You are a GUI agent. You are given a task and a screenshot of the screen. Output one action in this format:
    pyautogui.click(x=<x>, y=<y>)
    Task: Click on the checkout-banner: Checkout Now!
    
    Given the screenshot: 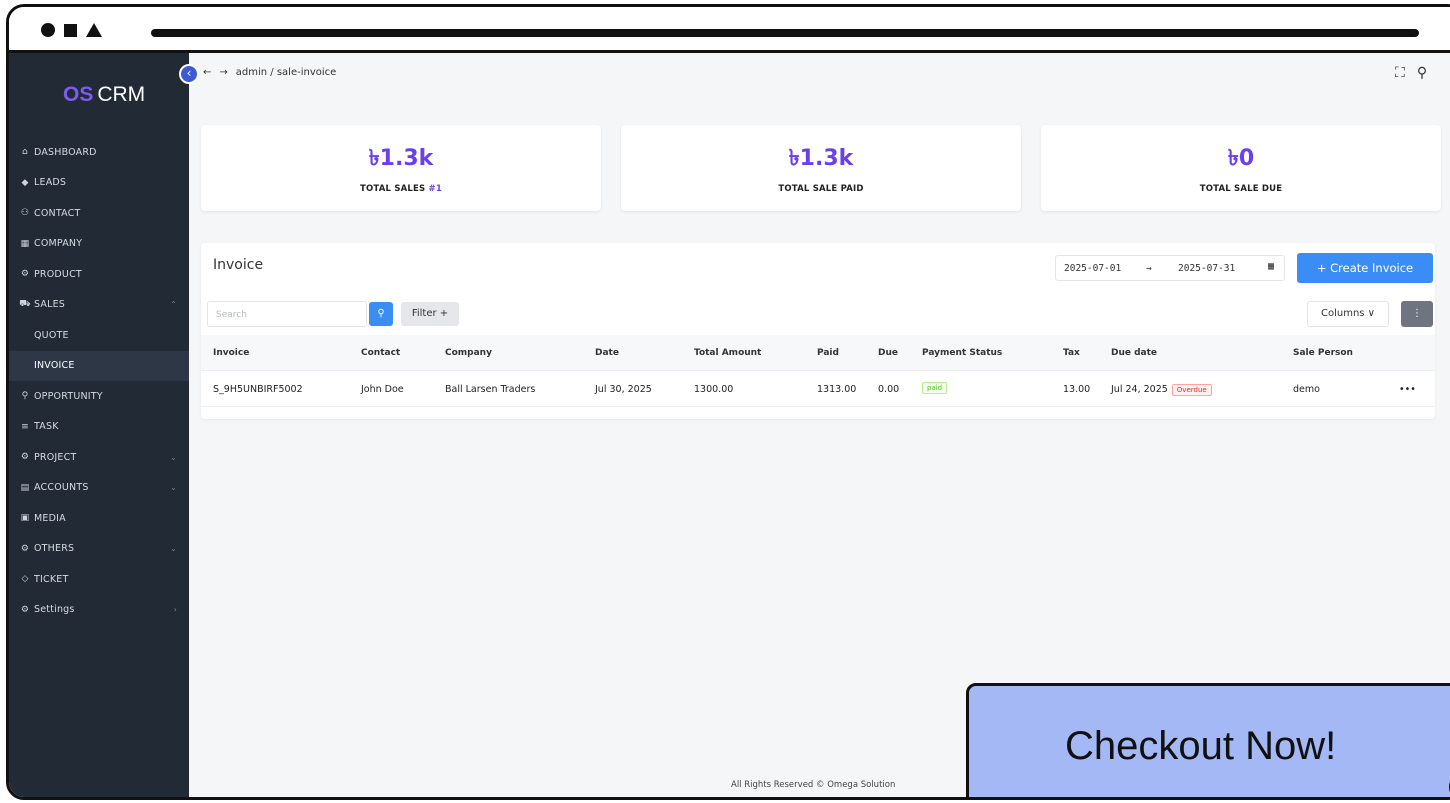 What is the action you would take?
    pyautogui.click(x=1208, y=740)
    